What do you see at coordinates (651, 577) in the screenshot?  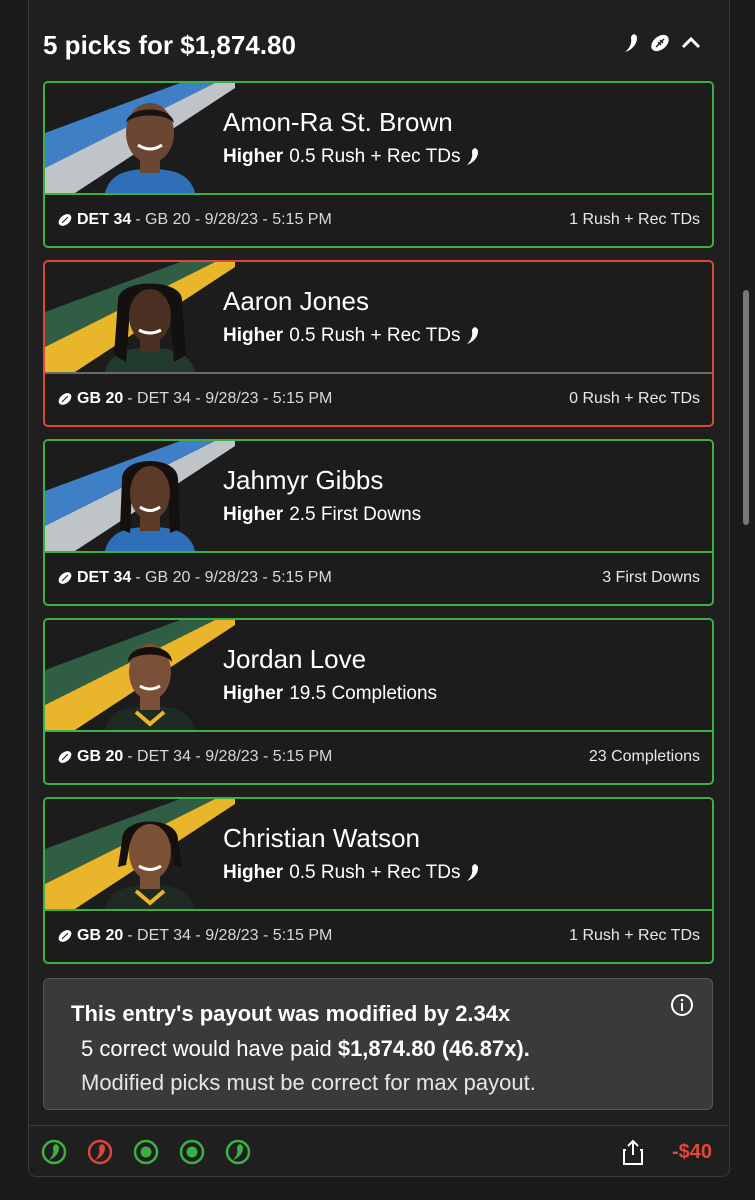 I see `pick-result: 3 First Downs` at bounding box center [651, 577].